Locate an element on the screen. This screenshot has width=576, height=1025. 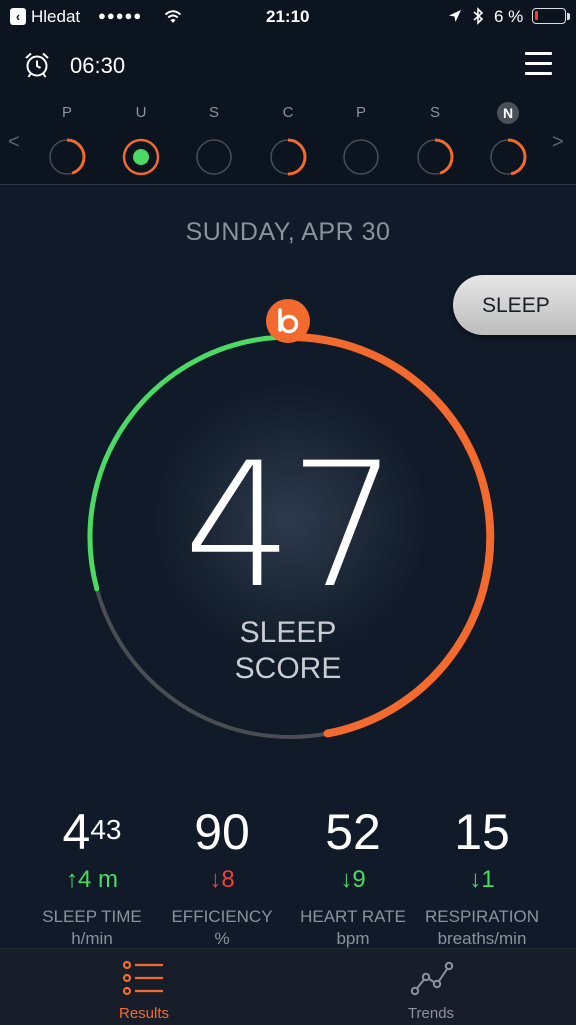
tab-trends: Trends is located at coordinates (431, 1013).